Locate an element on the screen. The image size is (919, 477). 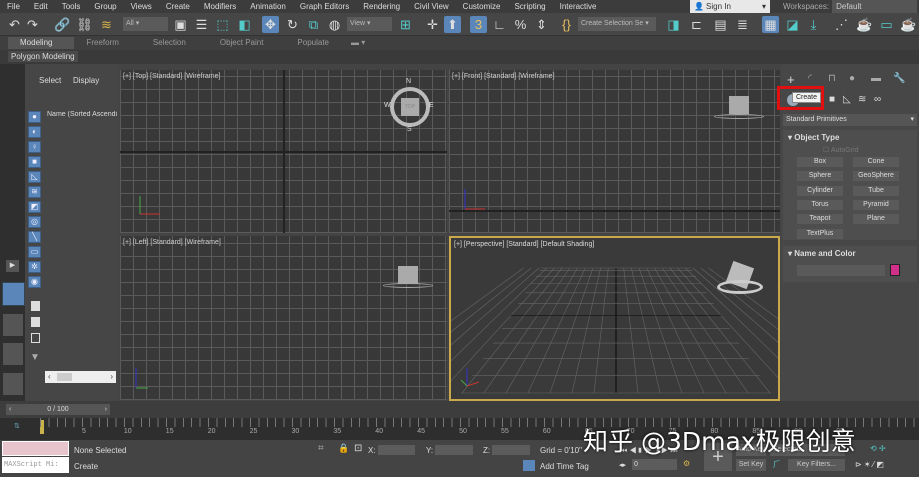
scene-explorer-icon: ▤ is located at coordinates (720, 24).